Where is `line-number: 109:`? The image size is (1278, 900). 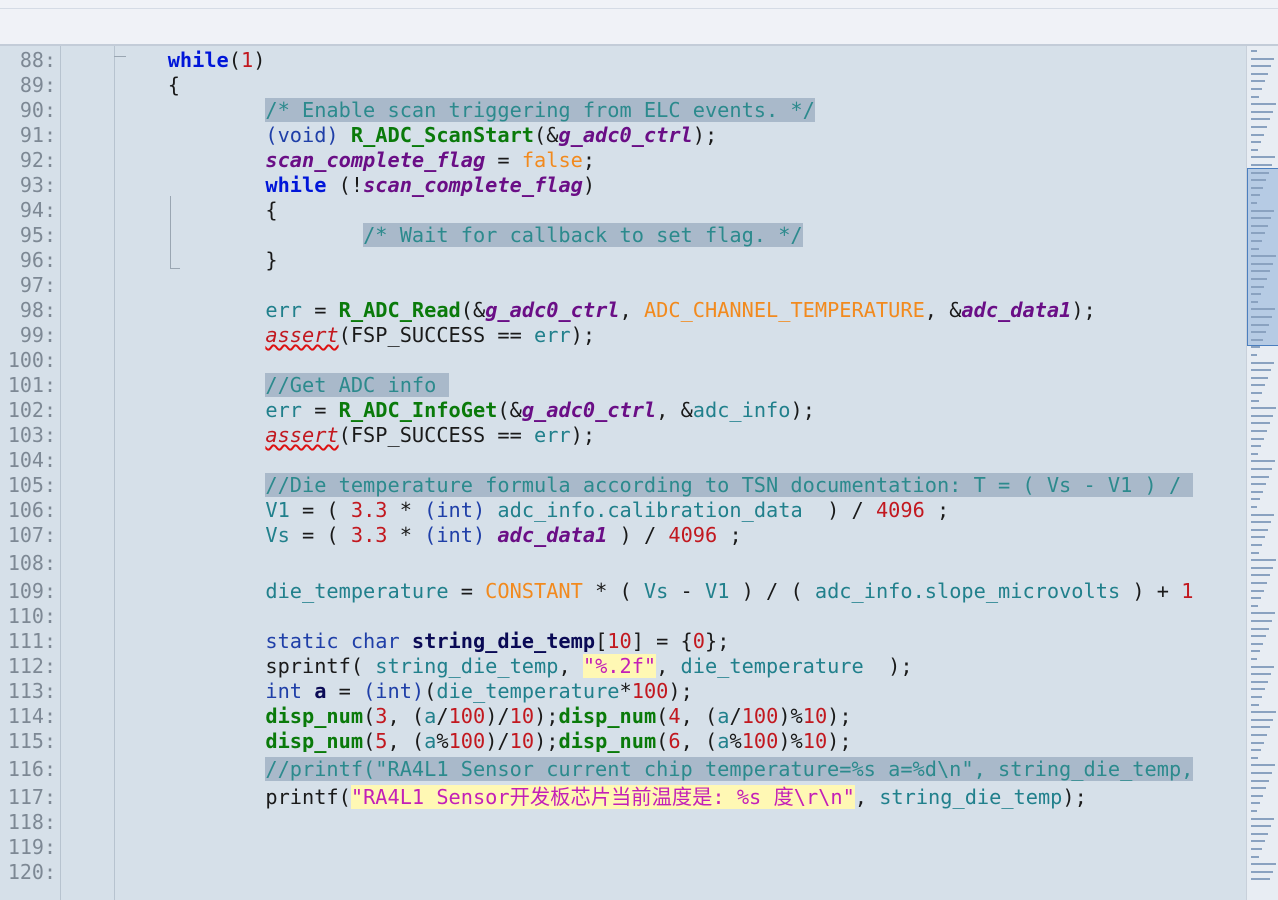 line-number: 109: is located at coordinates (31, 591).